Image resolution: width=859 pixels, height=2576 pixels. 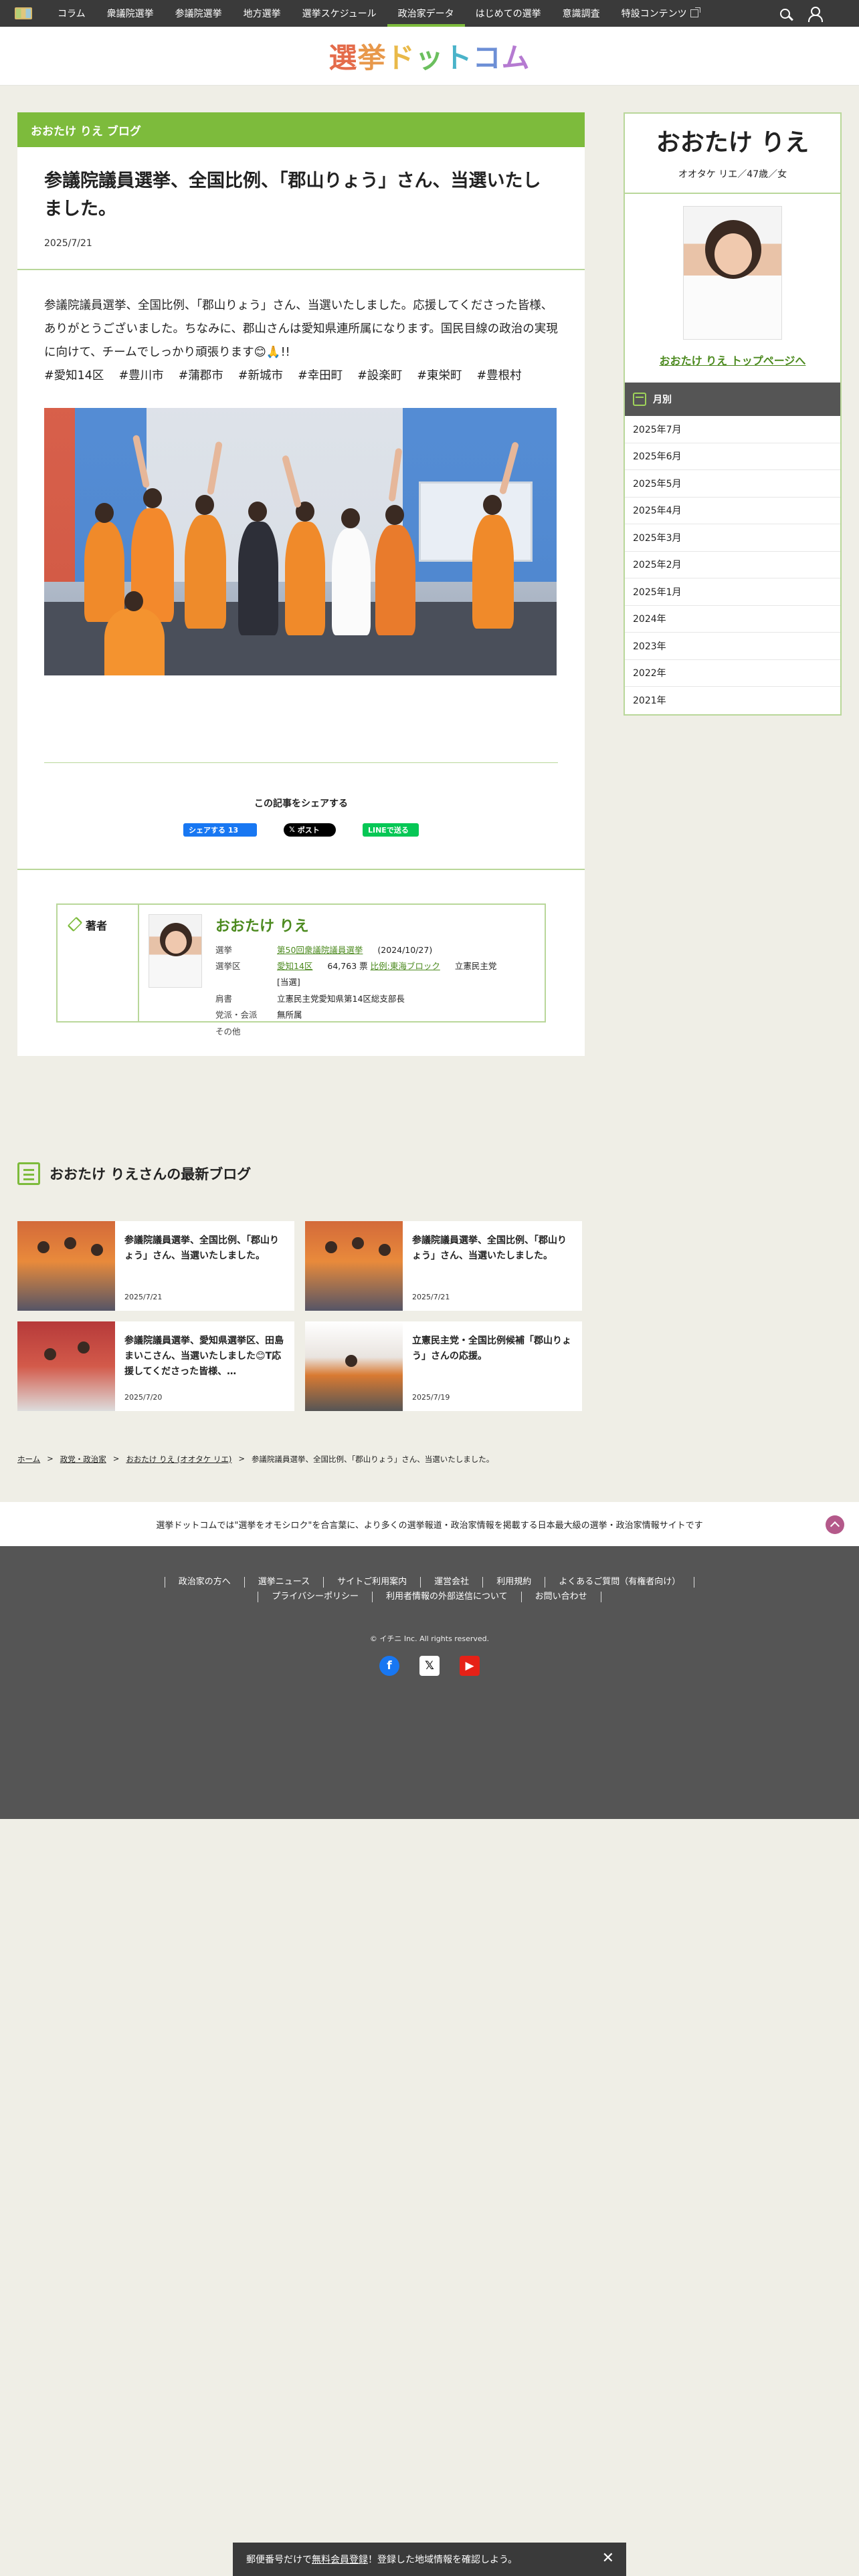 I want to click on sidebar-photo, so click(x=732, y=273).